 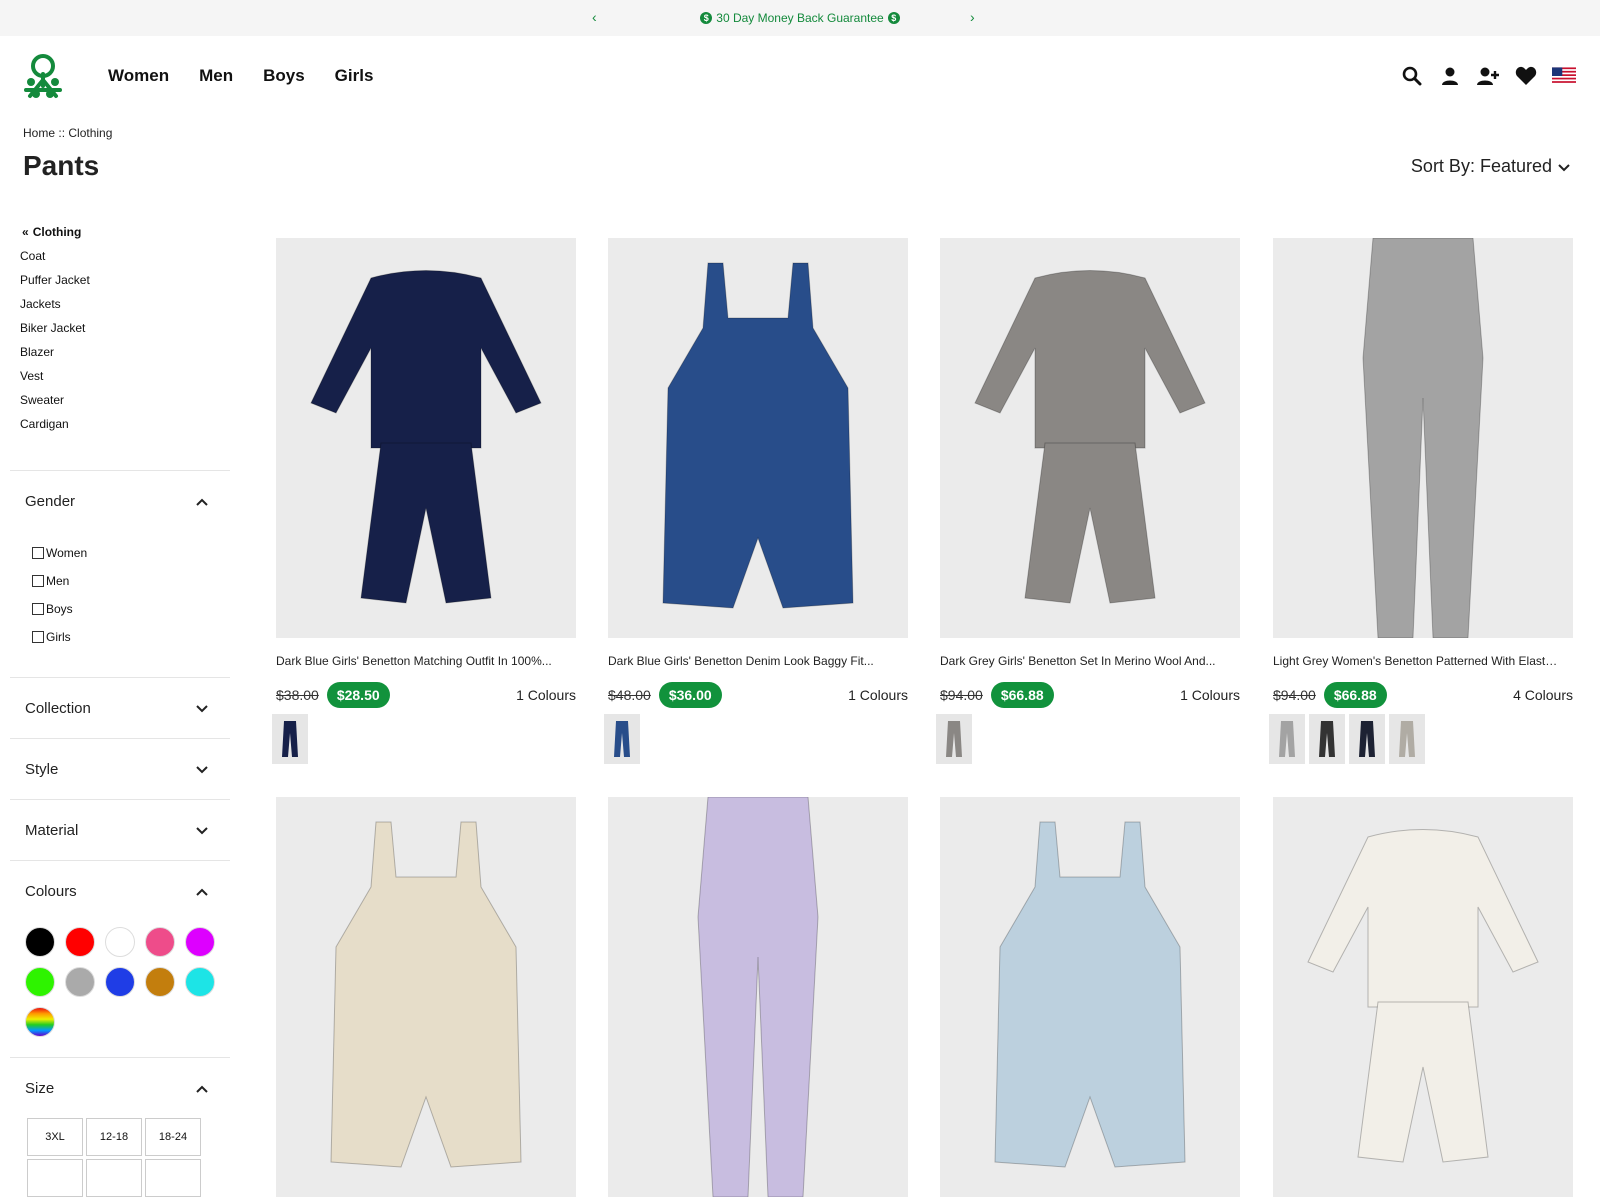 What do you see at coordinates (61, 165) in the screenshot?
I see `page-title: Pants` at bounding box center [61, 165].